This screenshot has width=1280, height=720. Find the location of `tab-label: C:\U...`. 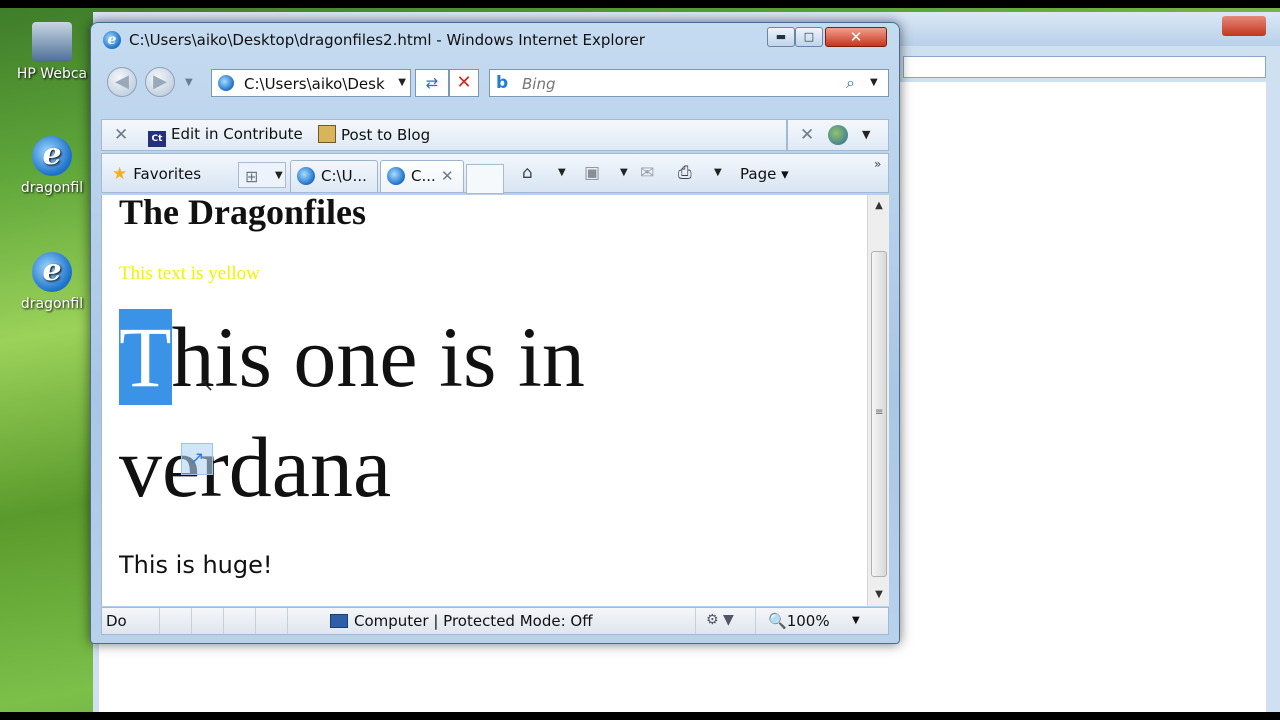

tab-label: C:\U... is located at coordinates (344, 176).